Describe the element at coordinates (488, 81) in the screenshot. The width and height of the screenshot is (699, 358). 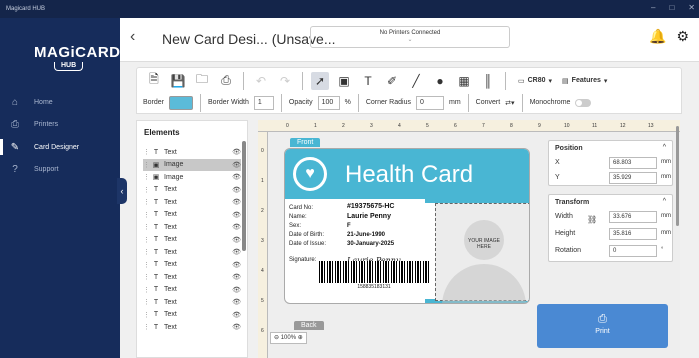
I see `barcode-icon: ║` at that location.